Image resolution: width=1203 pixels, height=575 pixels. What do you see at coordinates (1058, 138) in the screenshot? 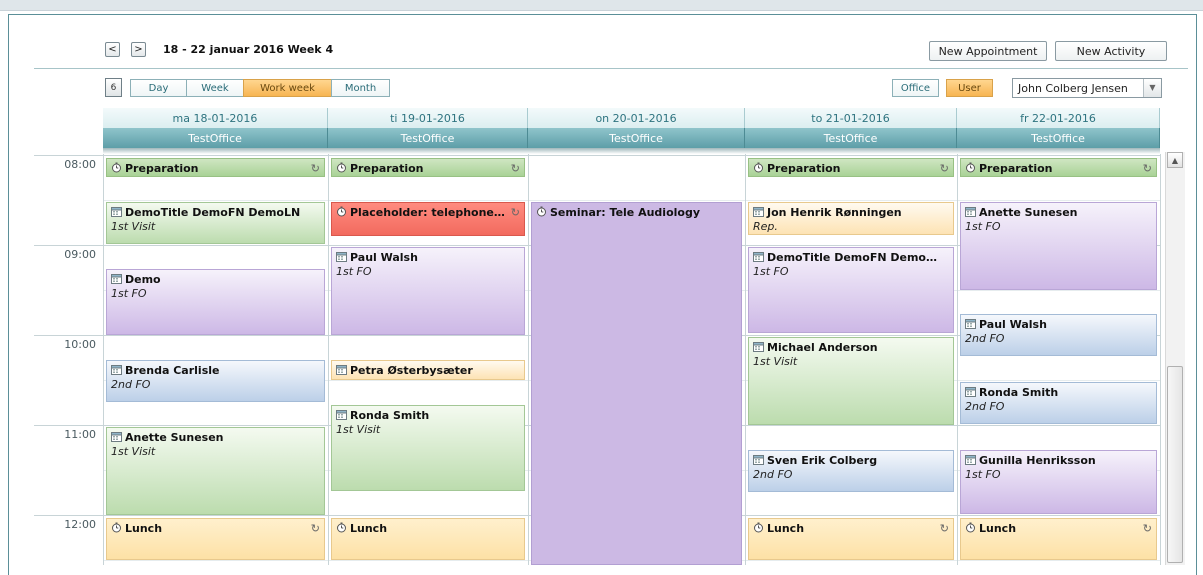
I see `office-header-fri: TestOffice` at bounding box center [1058, 138].